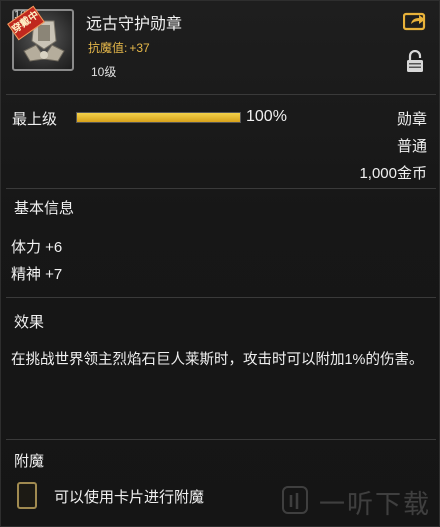 This screenshot has height=527, width=440. I want to click on item-type: 勋章, so click(411, 119).